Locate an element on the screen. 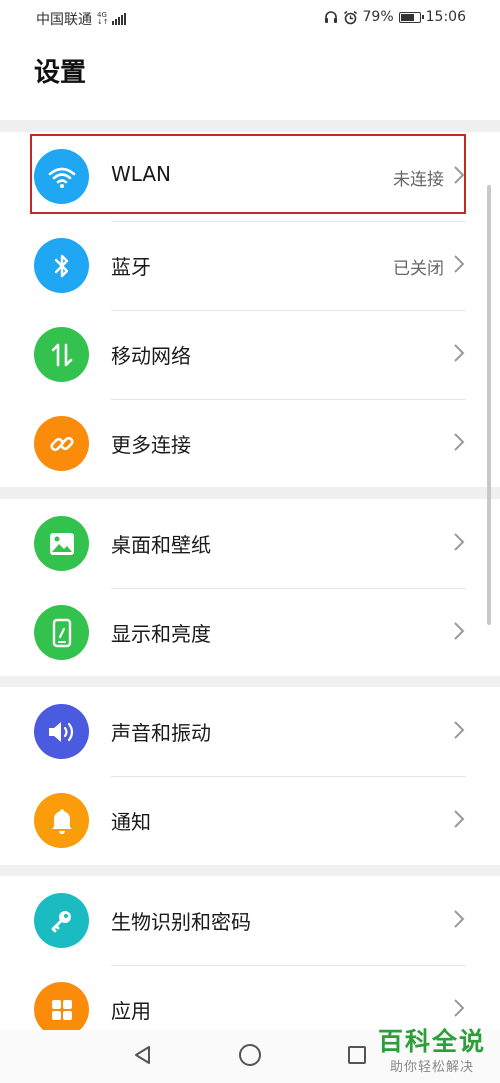 The width and height of the screenshot is (500, 1083). display-icon is located at coordinates (61, 632).